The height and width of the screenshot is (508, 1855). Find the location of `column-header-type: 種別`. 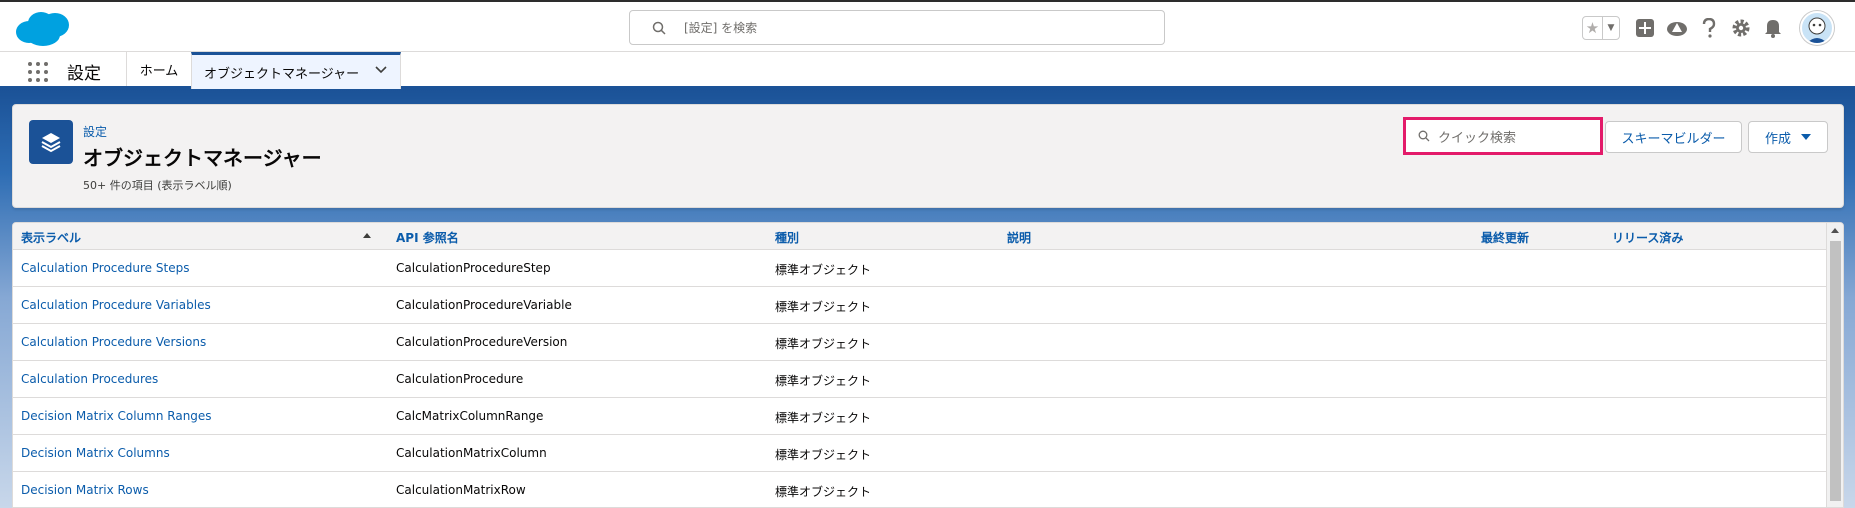

column-header-type: 種別 is located at coordinates (787, 237).